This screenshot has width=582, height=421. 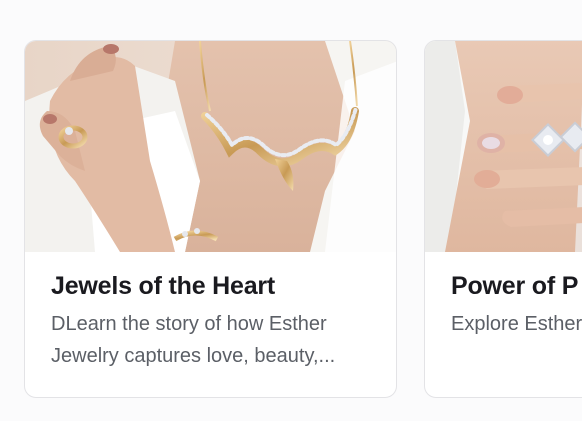 What do you see at coordinates (516, 324) in the screenshot?
I see `card-description: Explore Esther customizable` at bounding box center [516, 324].